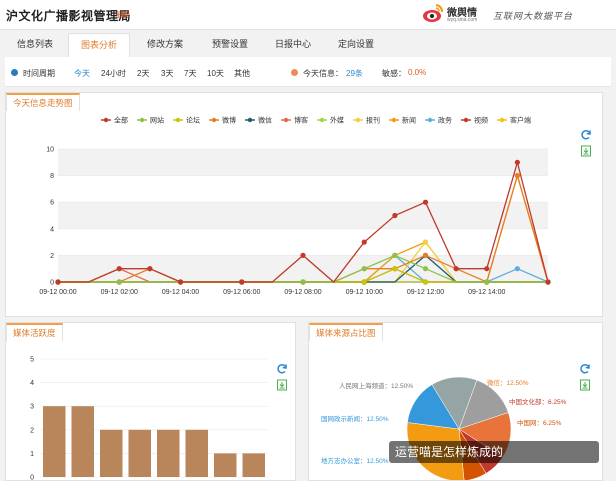 This screenshot has height=481, width=616. Describe the element at coordinates (356, 45) in the screenshot. I see `tab-target-settings: 定向设置` at that location.